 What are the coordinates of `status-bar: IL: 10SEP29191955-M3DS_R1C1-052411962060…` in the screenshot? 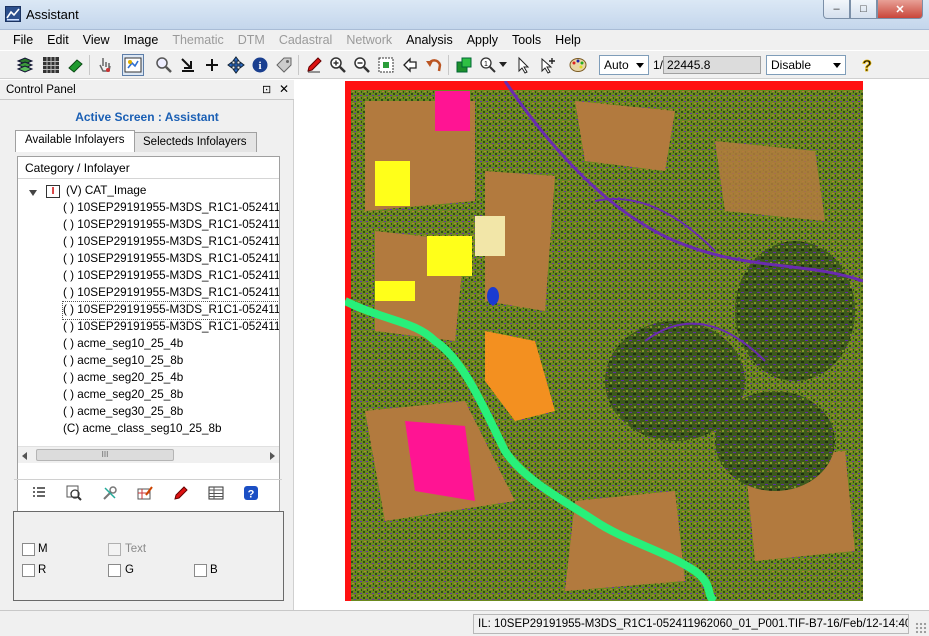 It's located at (464, 623).